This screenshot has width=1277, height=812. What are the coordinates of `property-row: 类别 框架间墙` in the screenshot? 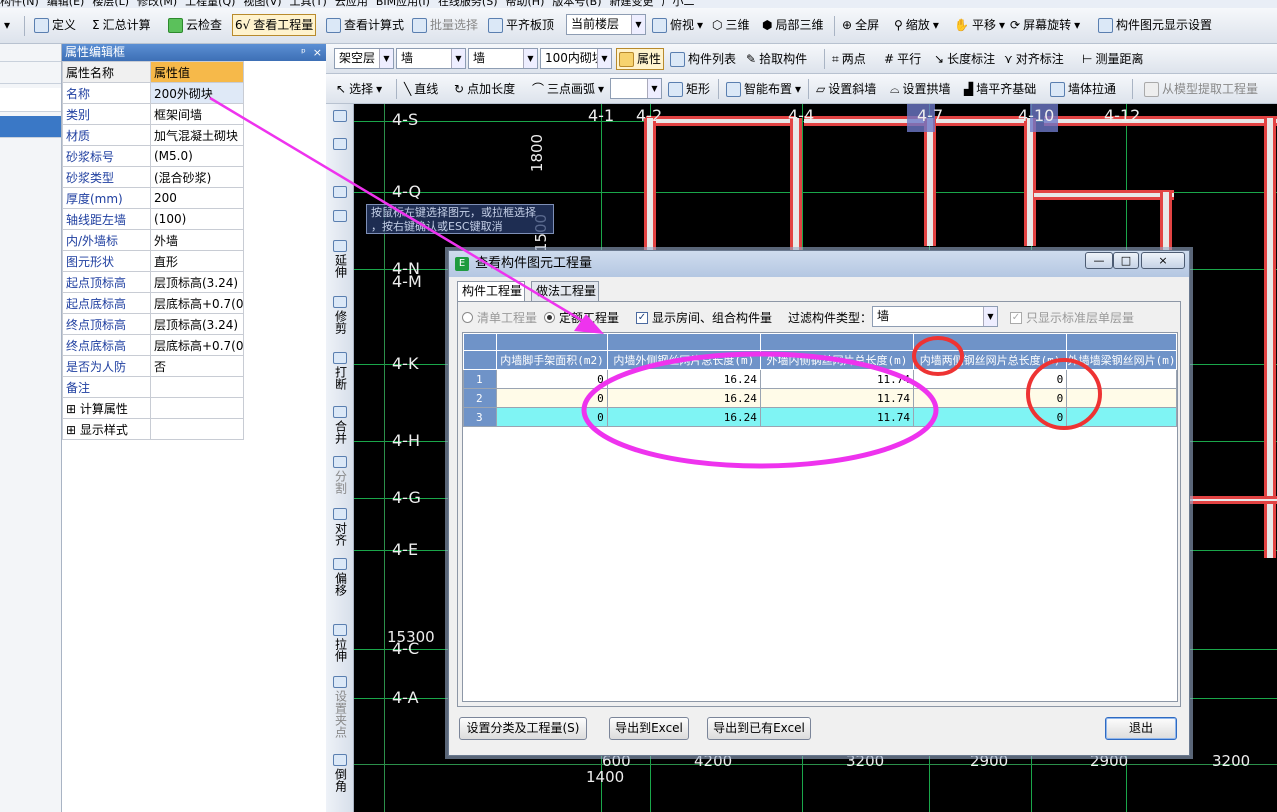 It's located at (153, 114).